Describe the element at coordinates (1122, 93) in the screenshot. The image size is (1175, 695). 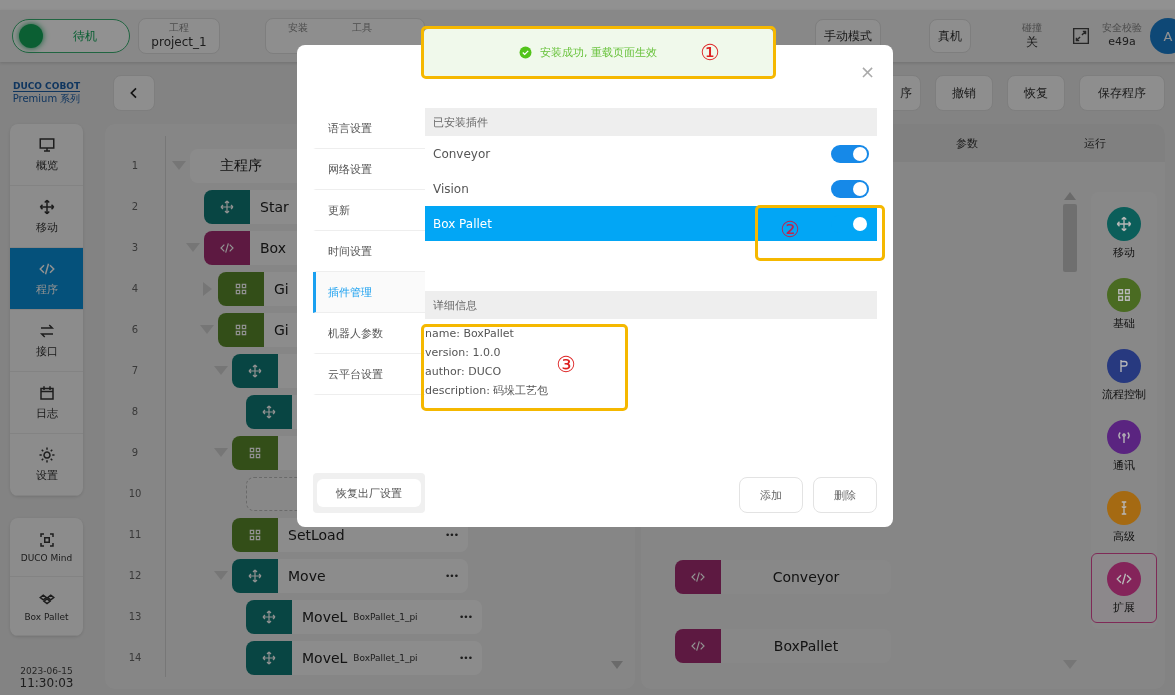
I see `toolbar-button: 保存程序` at that location.